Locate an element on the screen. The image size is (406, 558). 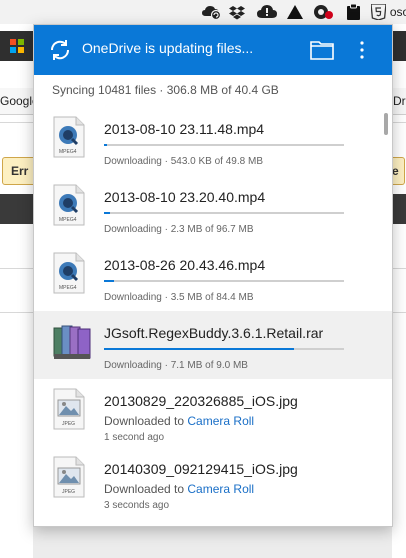
onedrive-sync-icon is located at coordinates (212, 12).